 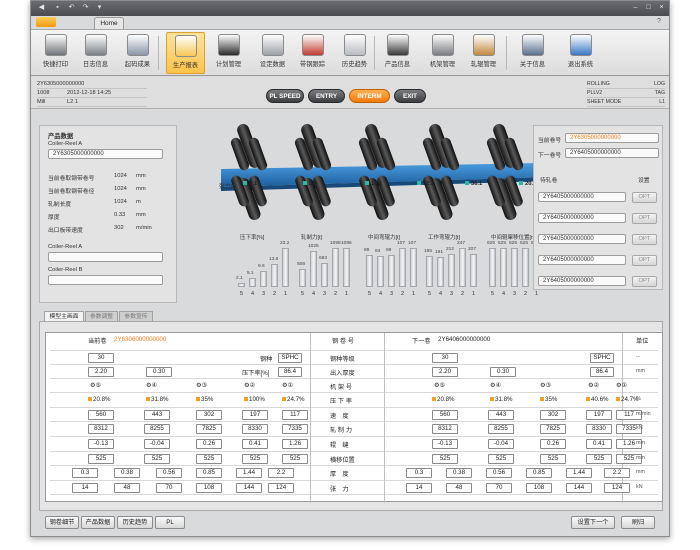 What do you see at coordinates (501, 429) in the screenshot?
I see `right-value-cell: 8255` at bounding box center [501, 429].